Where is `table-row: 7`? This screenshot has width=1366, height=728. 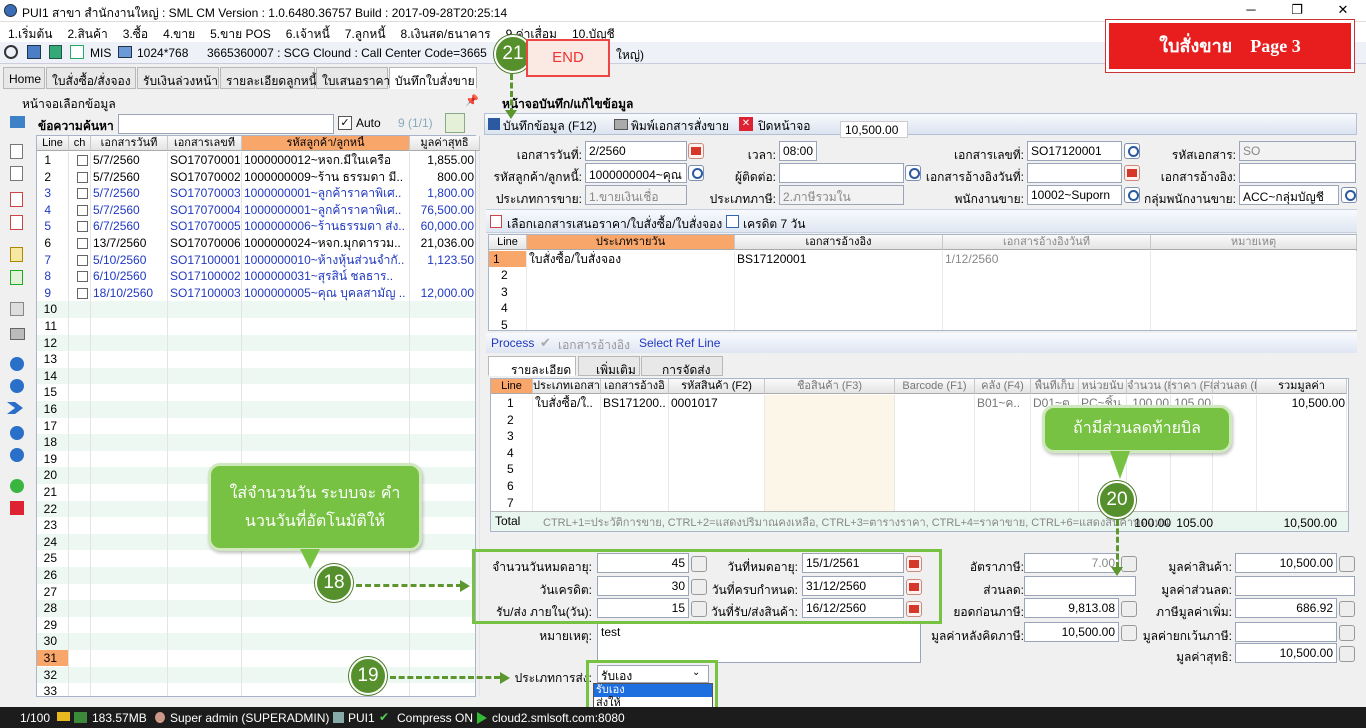
table-row: 7 is located at coordinates (919, 503).